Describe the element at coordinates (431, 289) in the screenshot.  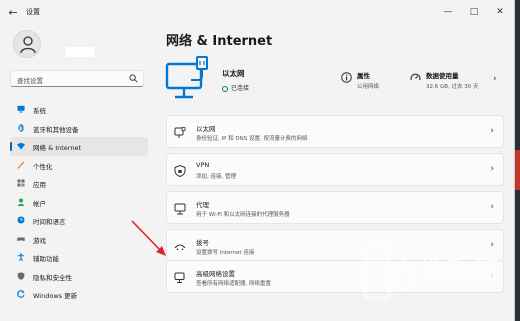
I see `watermark-url: DadiGhost.com` at that location.